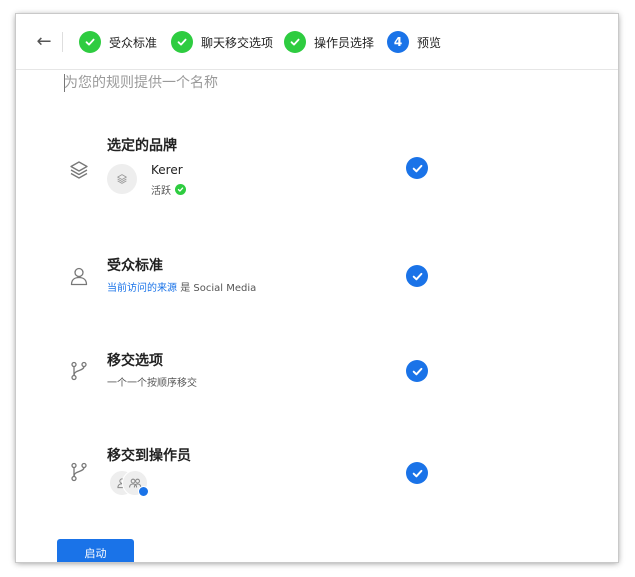  What do you see at coordinates (398, 42) in the screenshot?
I see `step-number: 4` at bounding box center [398, 42].